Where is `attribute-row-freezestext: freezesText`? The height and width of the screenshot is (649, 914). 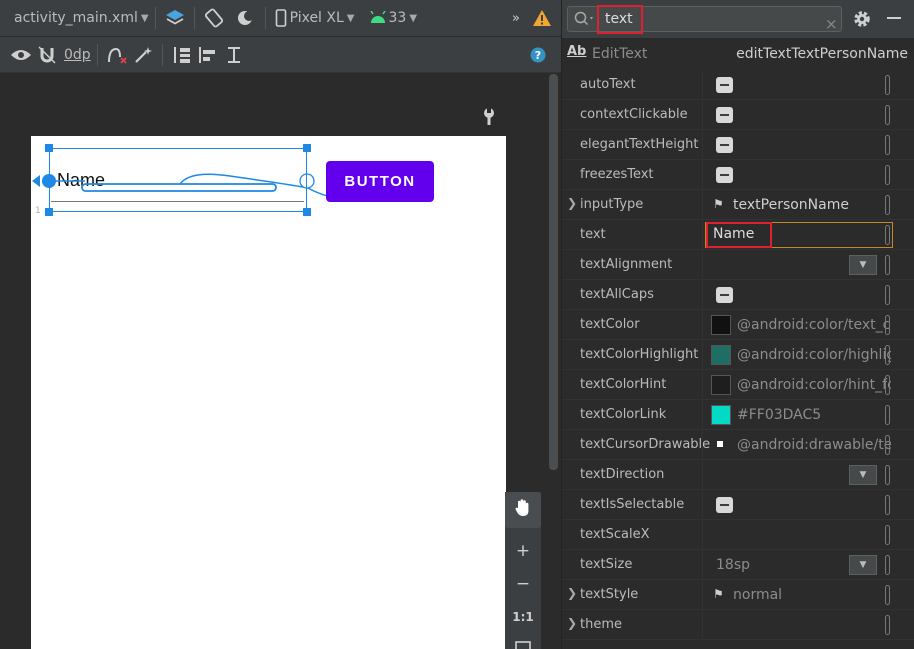
attribute-row-freezestext: freezesText is located at coordinates (738, 175).